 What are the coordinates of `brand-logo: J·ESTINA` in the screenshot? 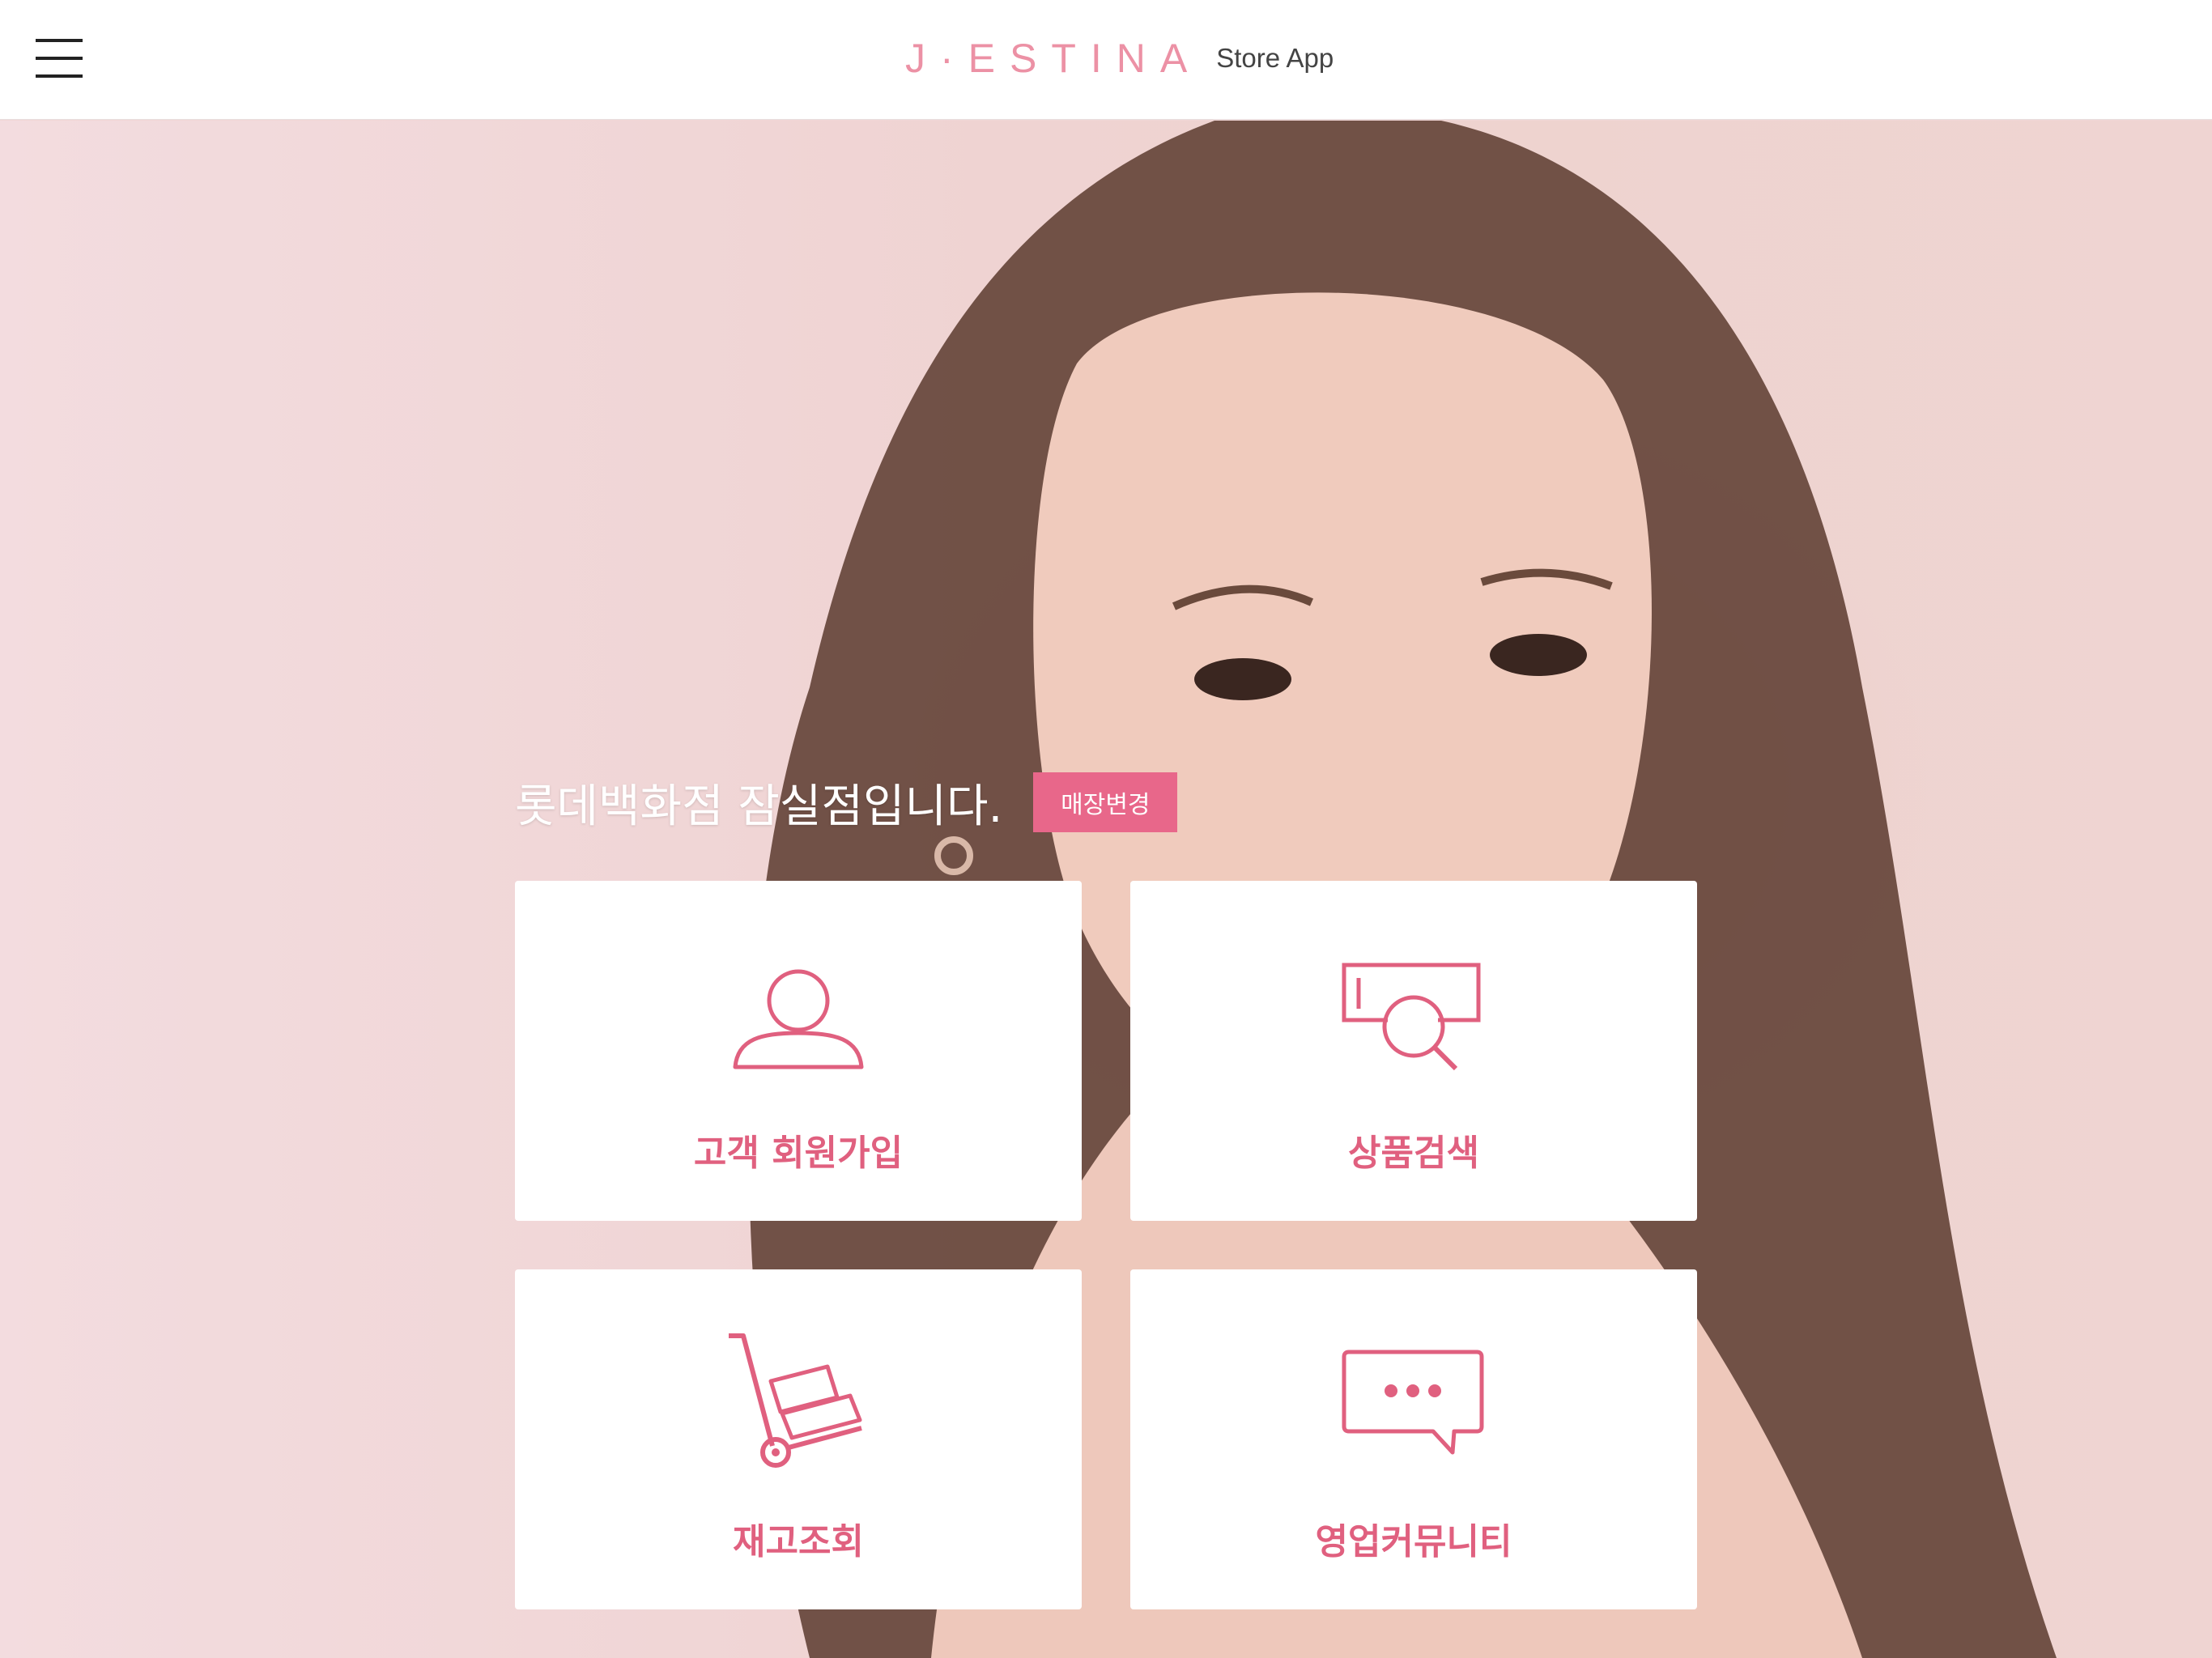 It's located at (1053, 58).